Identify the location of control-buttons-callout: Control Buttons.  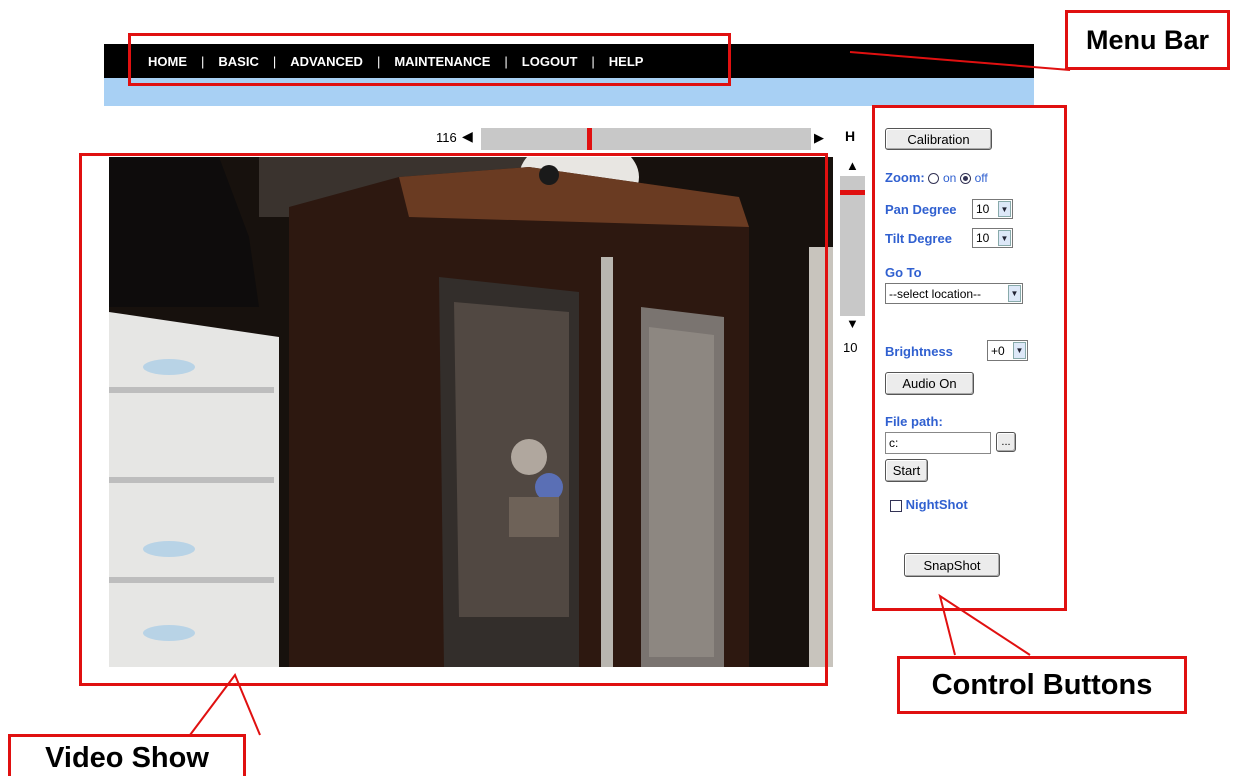
(1042, 685).